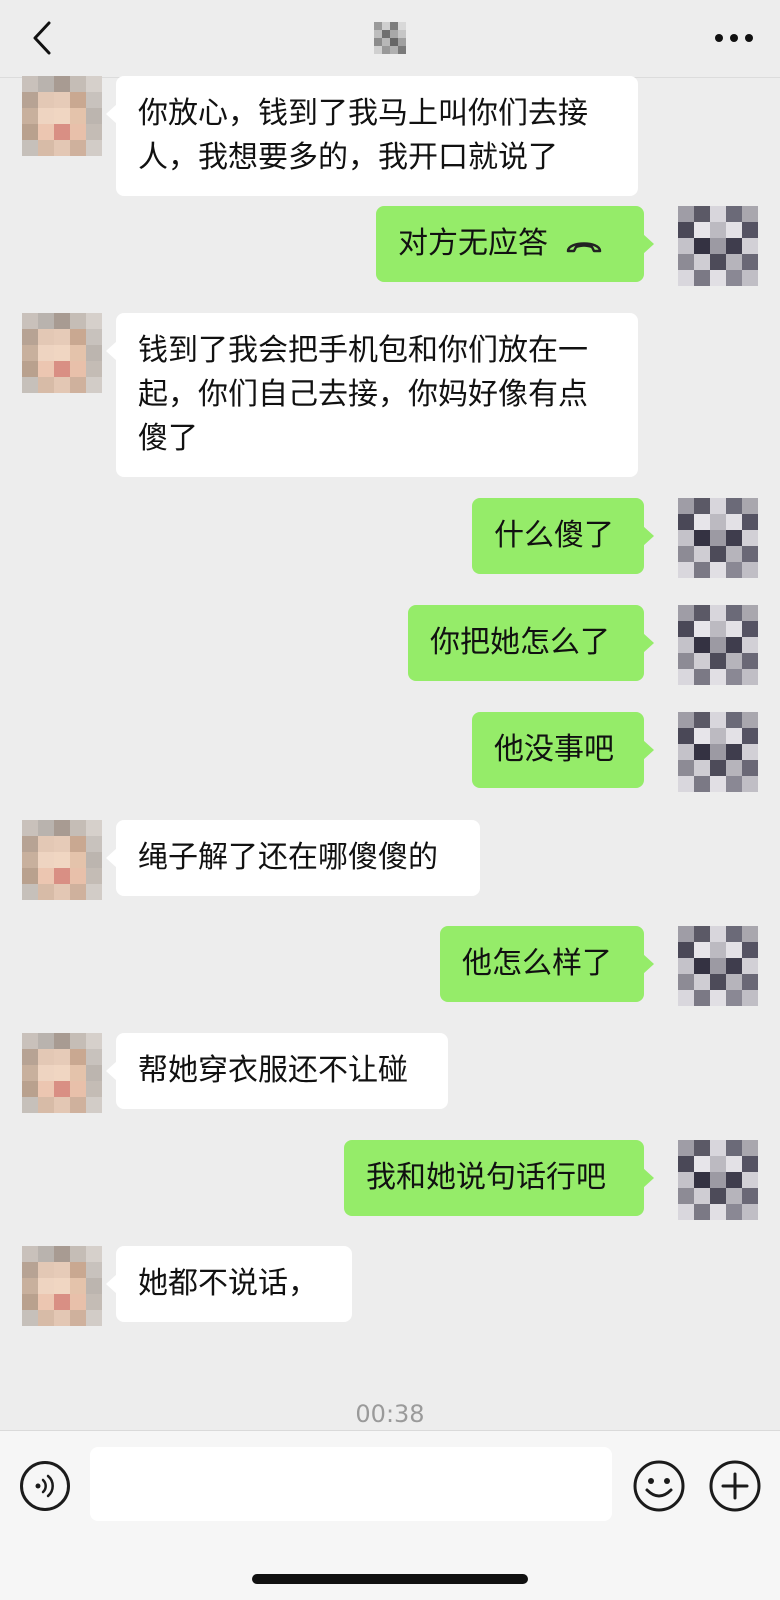  I want to click on plus-icon, so click(735, 1486).